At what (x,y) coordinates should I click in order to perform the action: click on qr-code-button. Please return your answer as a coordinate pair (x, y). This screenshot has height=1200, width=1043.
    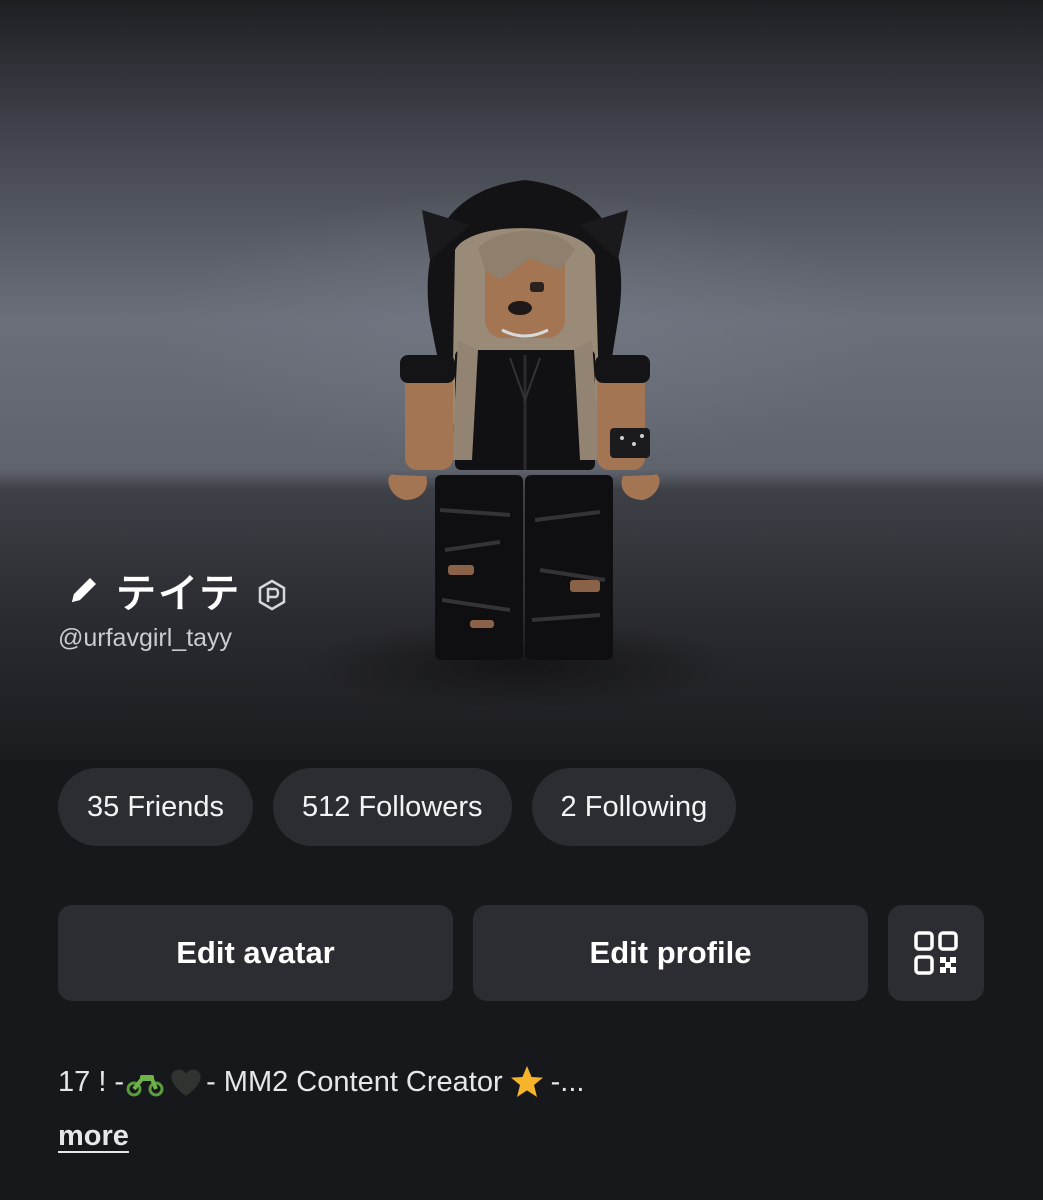
    Looking at the image, I should click on (936, 953).